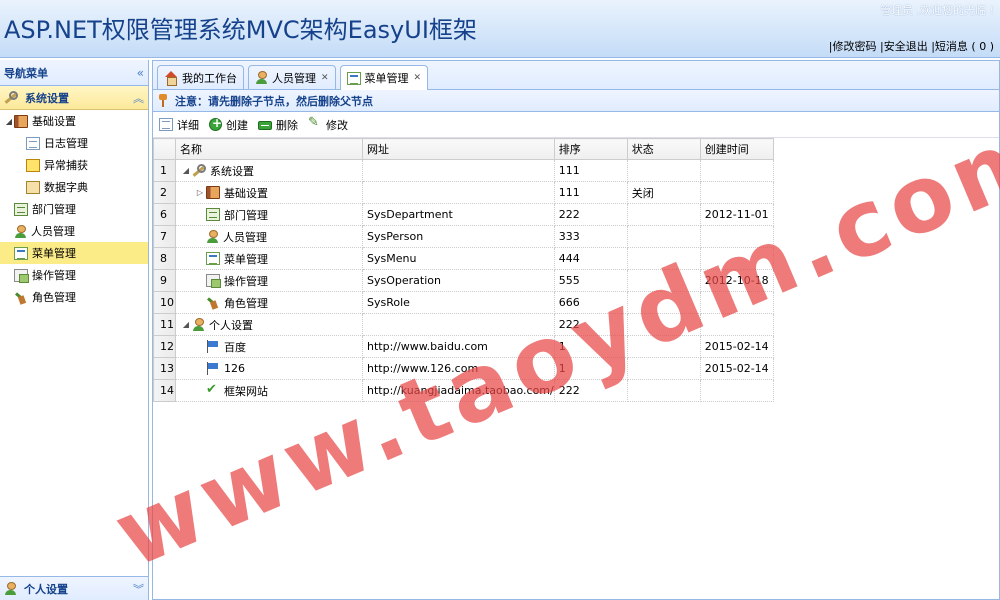 Image resolution: width=1000 pixels, height=600 pixels. I want to click on row-number: 1, so click(164, 170).